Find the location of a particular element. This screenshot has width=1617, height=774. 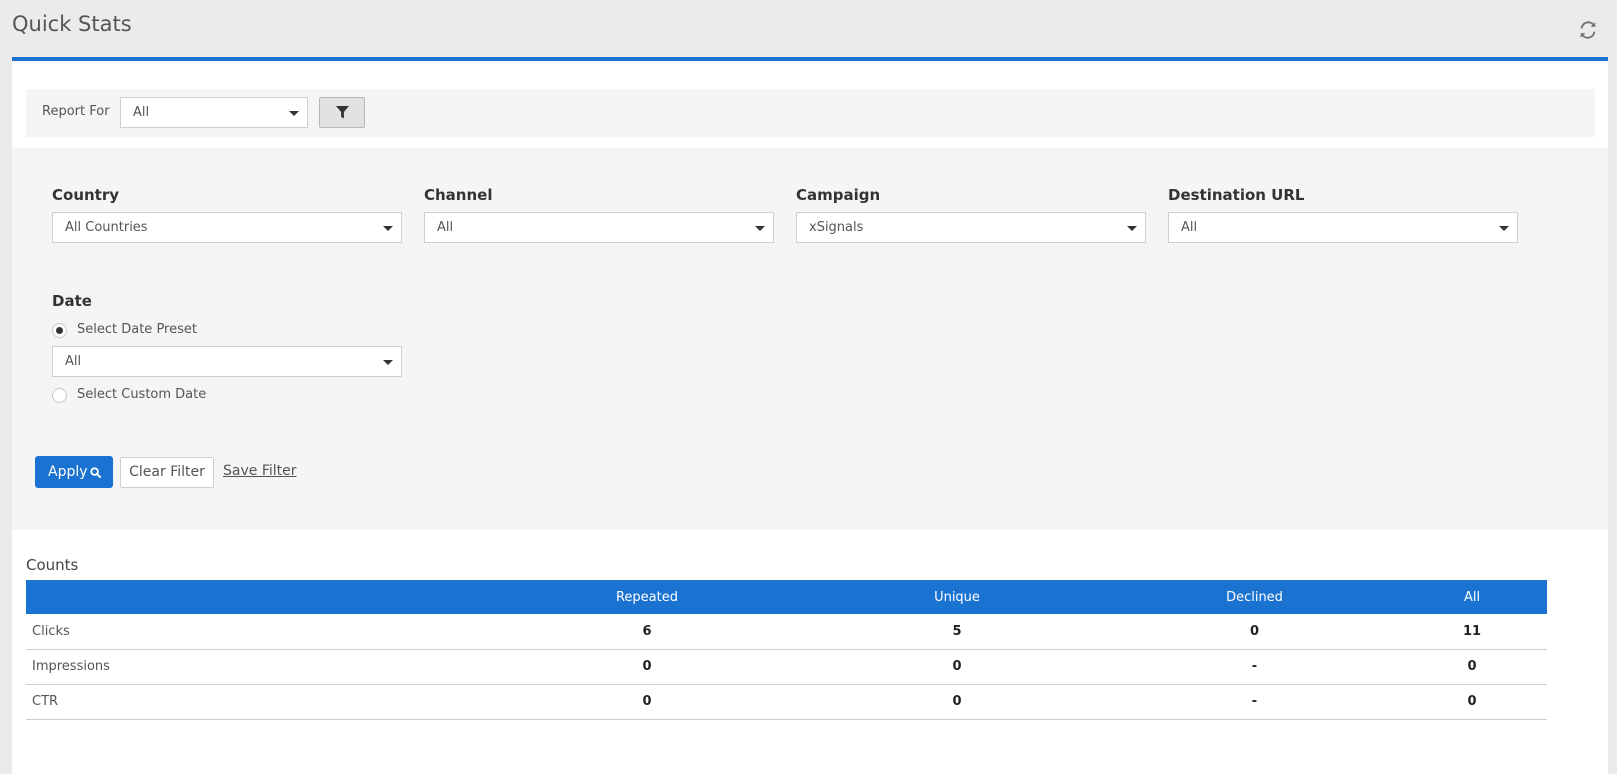

campaign-select: xSignals is located at coordinates (971, 227).